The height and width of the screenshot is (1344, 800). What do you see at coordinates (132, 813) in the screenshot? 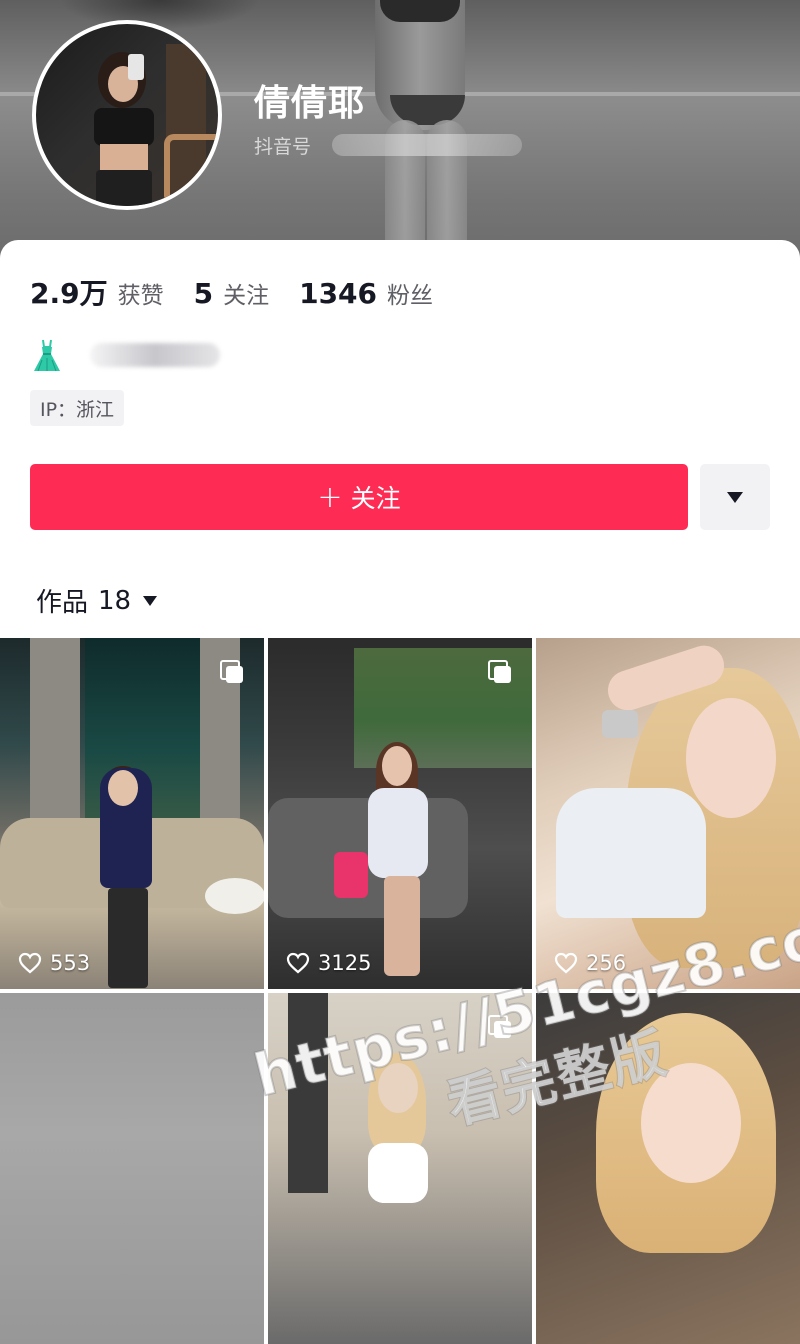
I see `work-thumbnail: 553` at bounding box center [132, 813].